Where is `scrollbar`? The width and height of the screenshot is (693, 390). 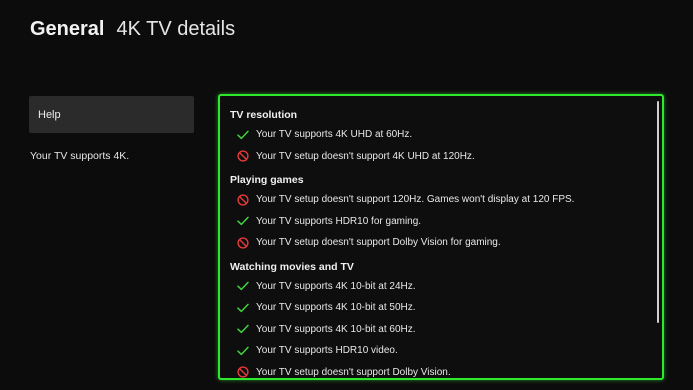
scrollbar is located at coordinates (658, 212).